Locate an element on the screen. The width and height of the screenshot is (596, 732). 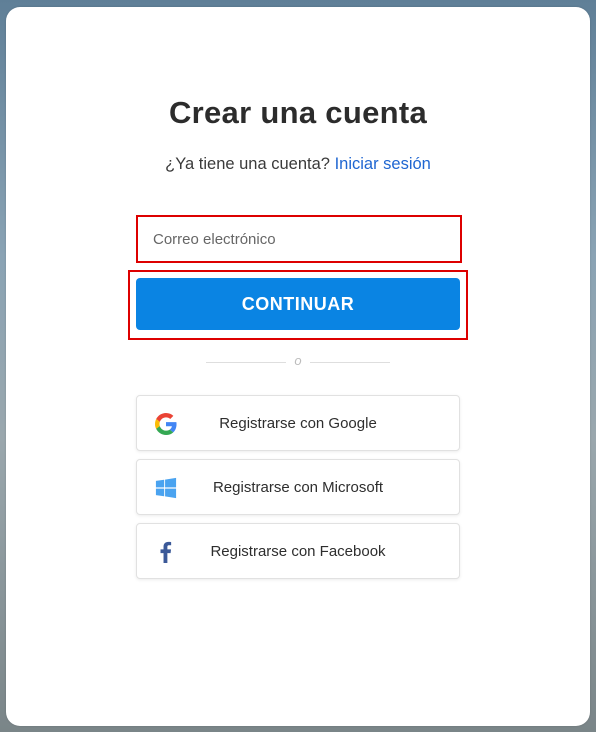
facebook-signup-label: Registrarse con Facebook is located at coordinates (298, 551).